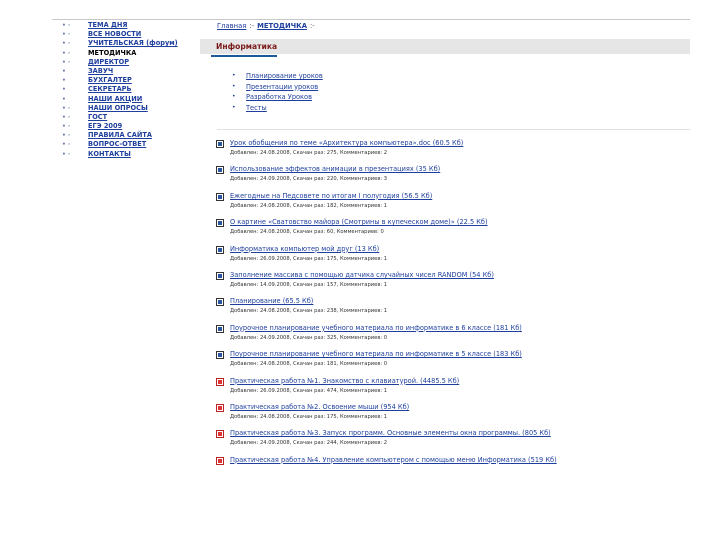 The height and width of the screenshot is (540, 720). Describe the element at coordinates (109, 154) in the screenshot. I see `sidebar-link: КОНТАКТЫ` at that location.